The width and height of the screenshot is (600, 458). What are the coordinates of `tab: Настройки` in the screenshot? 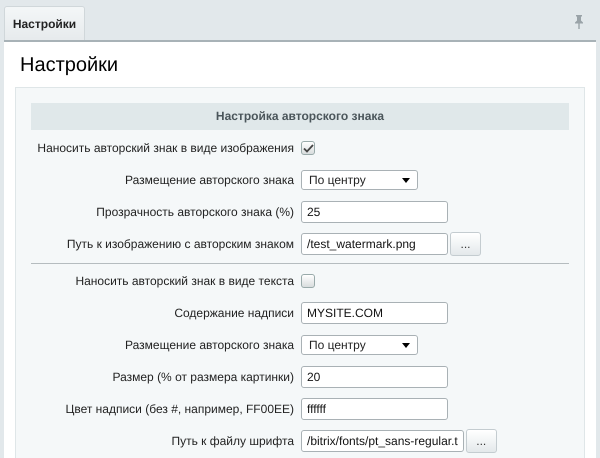 It's located at (44, 23).